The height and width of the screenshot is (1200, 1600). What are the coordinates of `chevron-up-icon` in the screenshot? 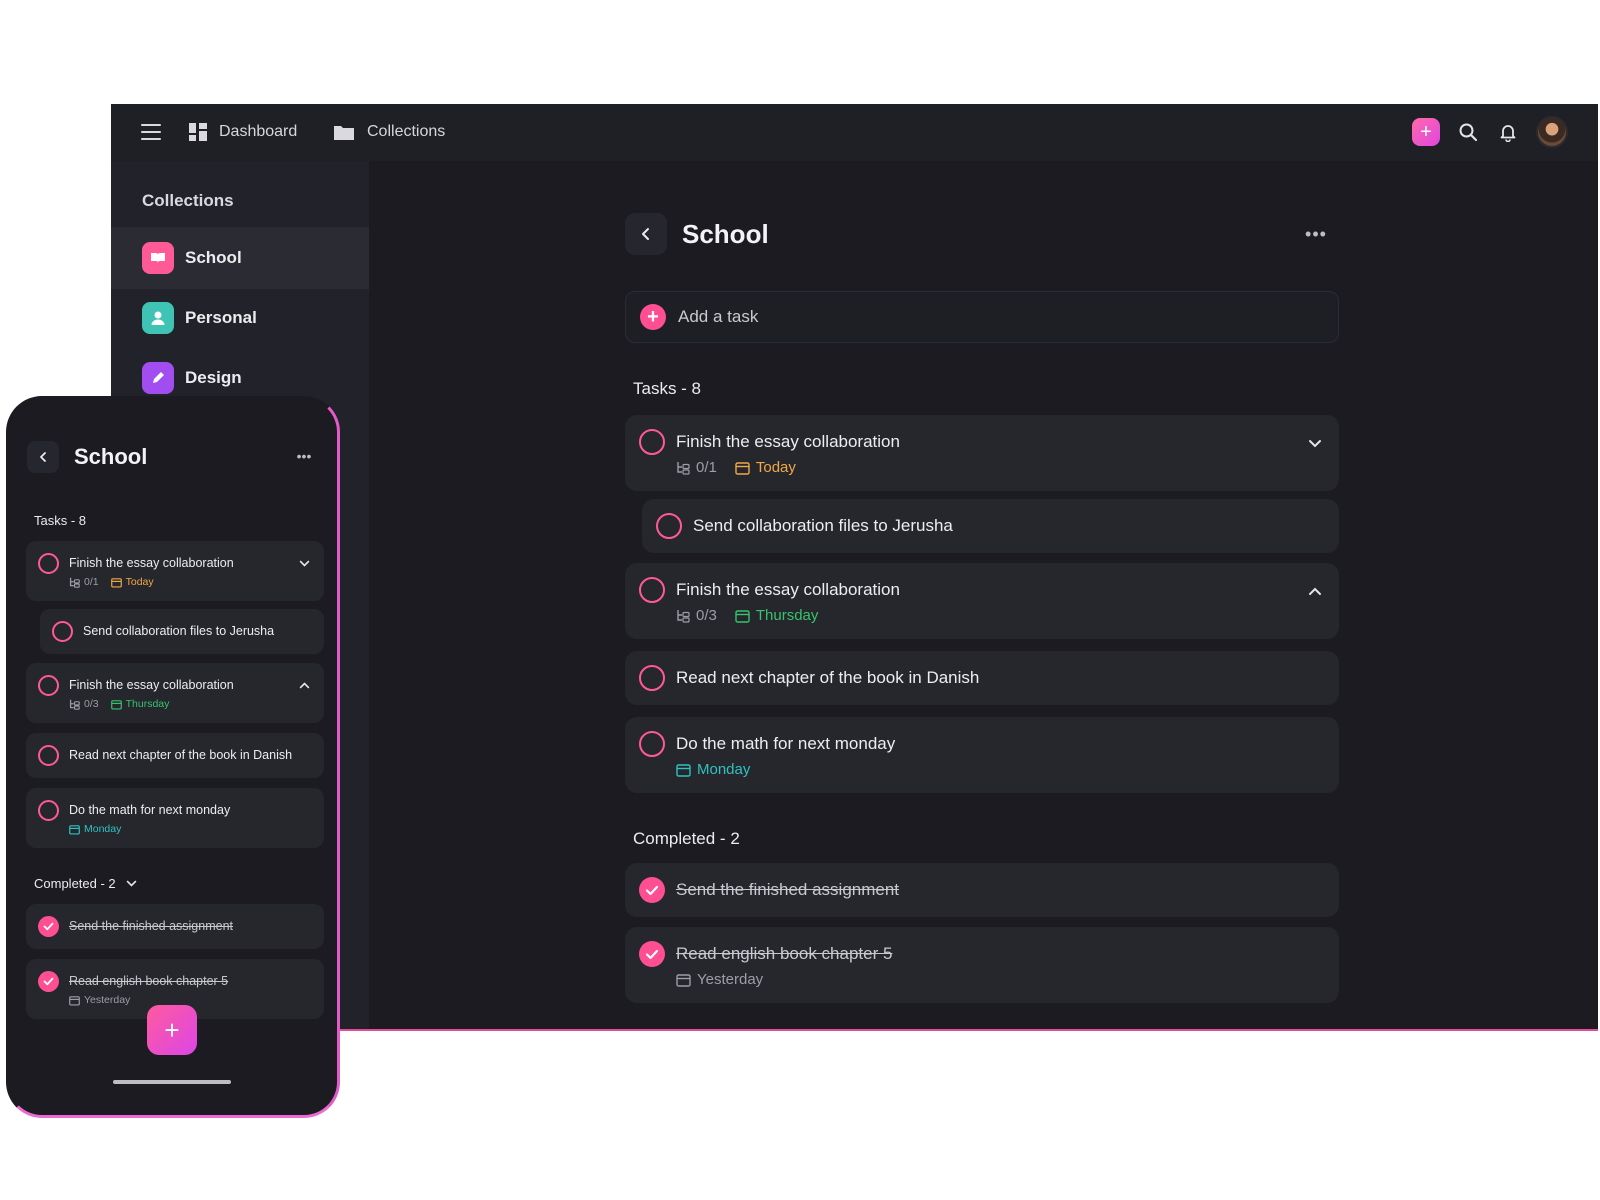 It's located at (1315, 591).